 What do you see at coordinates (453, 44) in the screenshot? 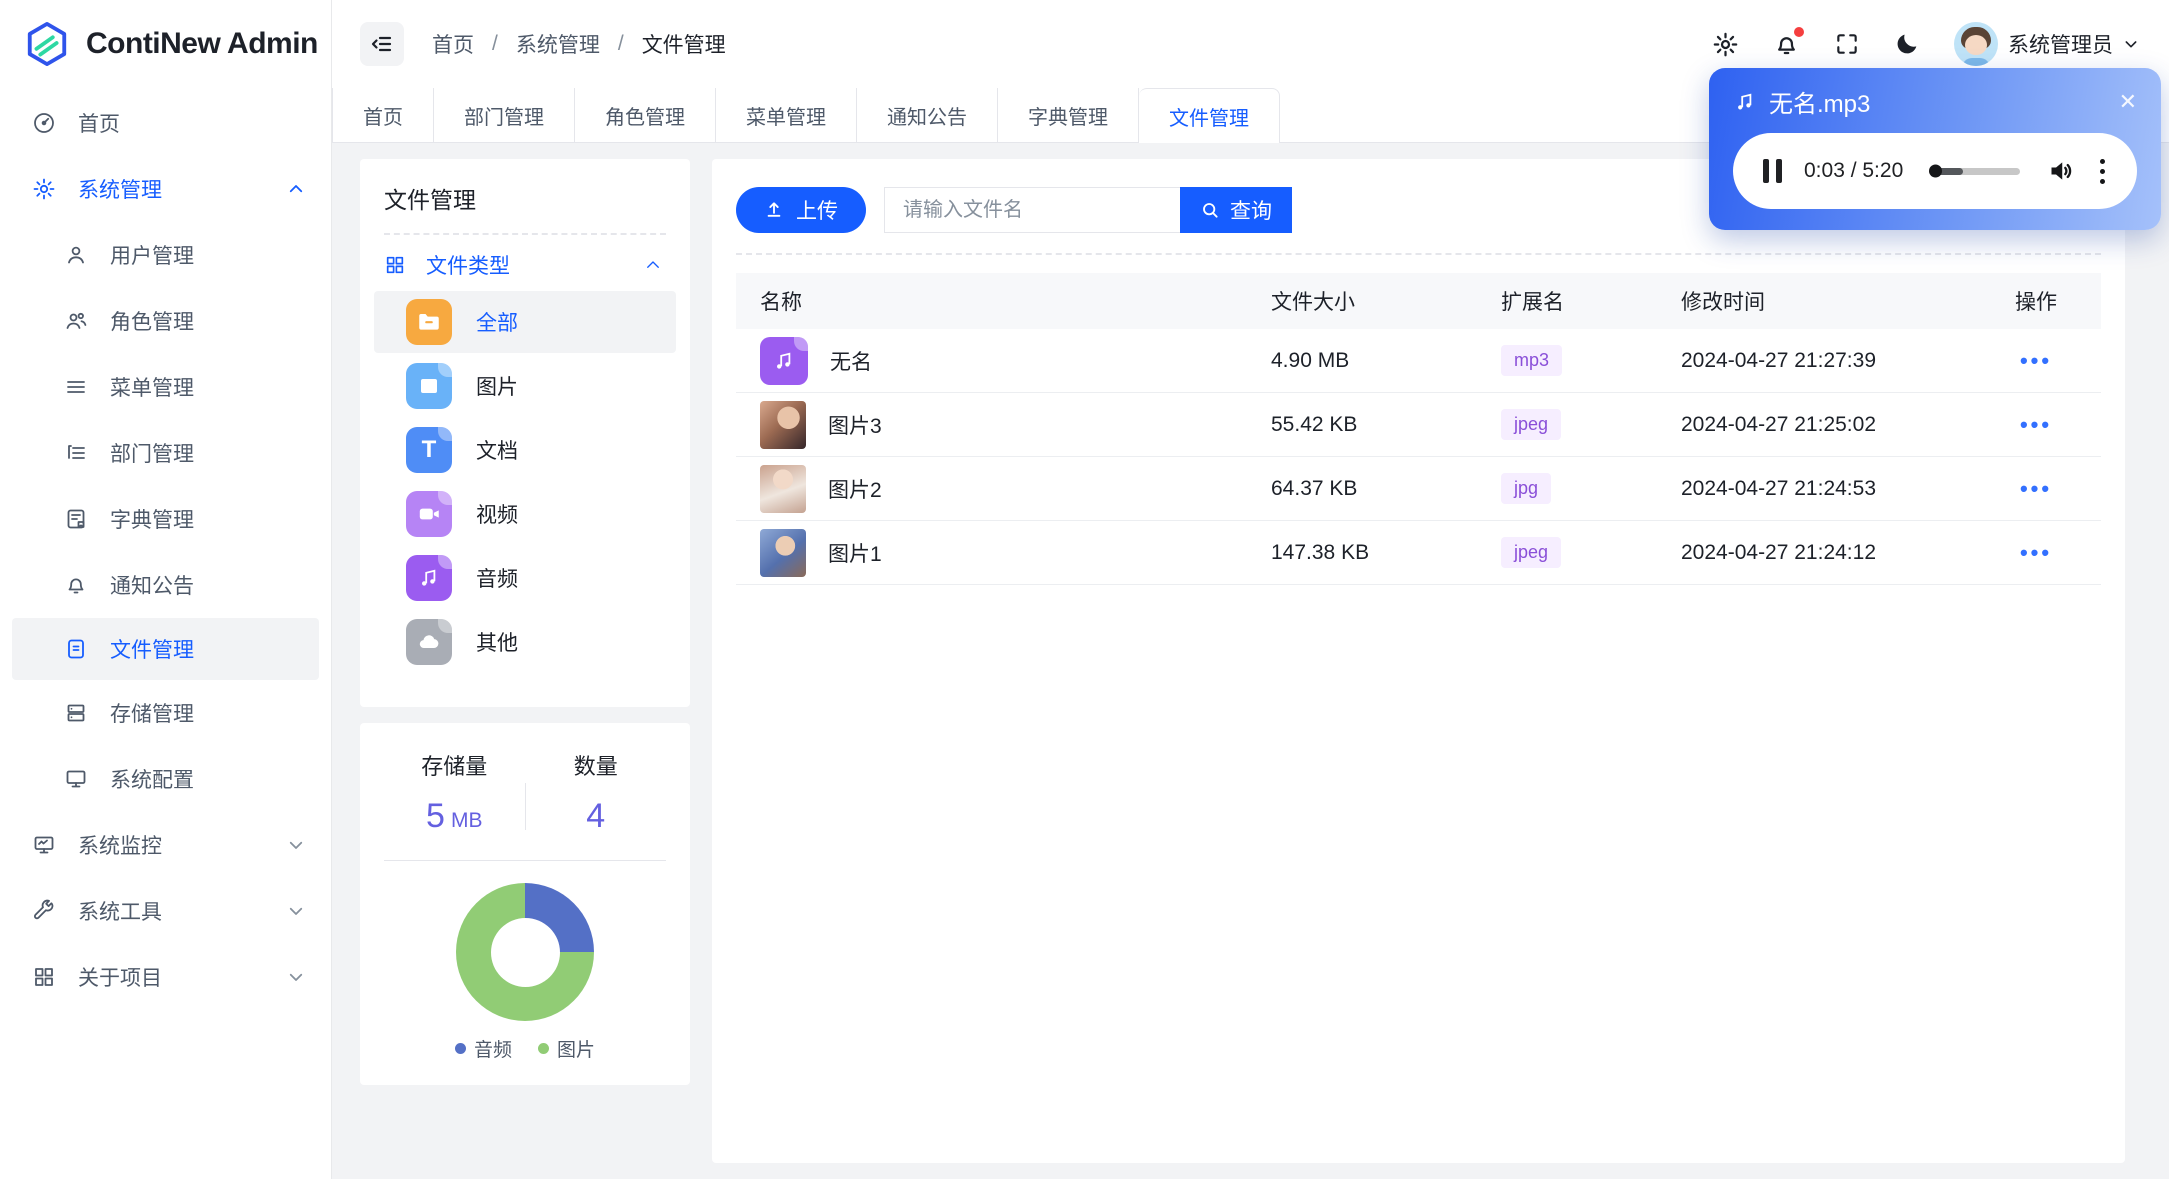
I see `breadcrumb-item: 首页` at bounding box center [453, 44].